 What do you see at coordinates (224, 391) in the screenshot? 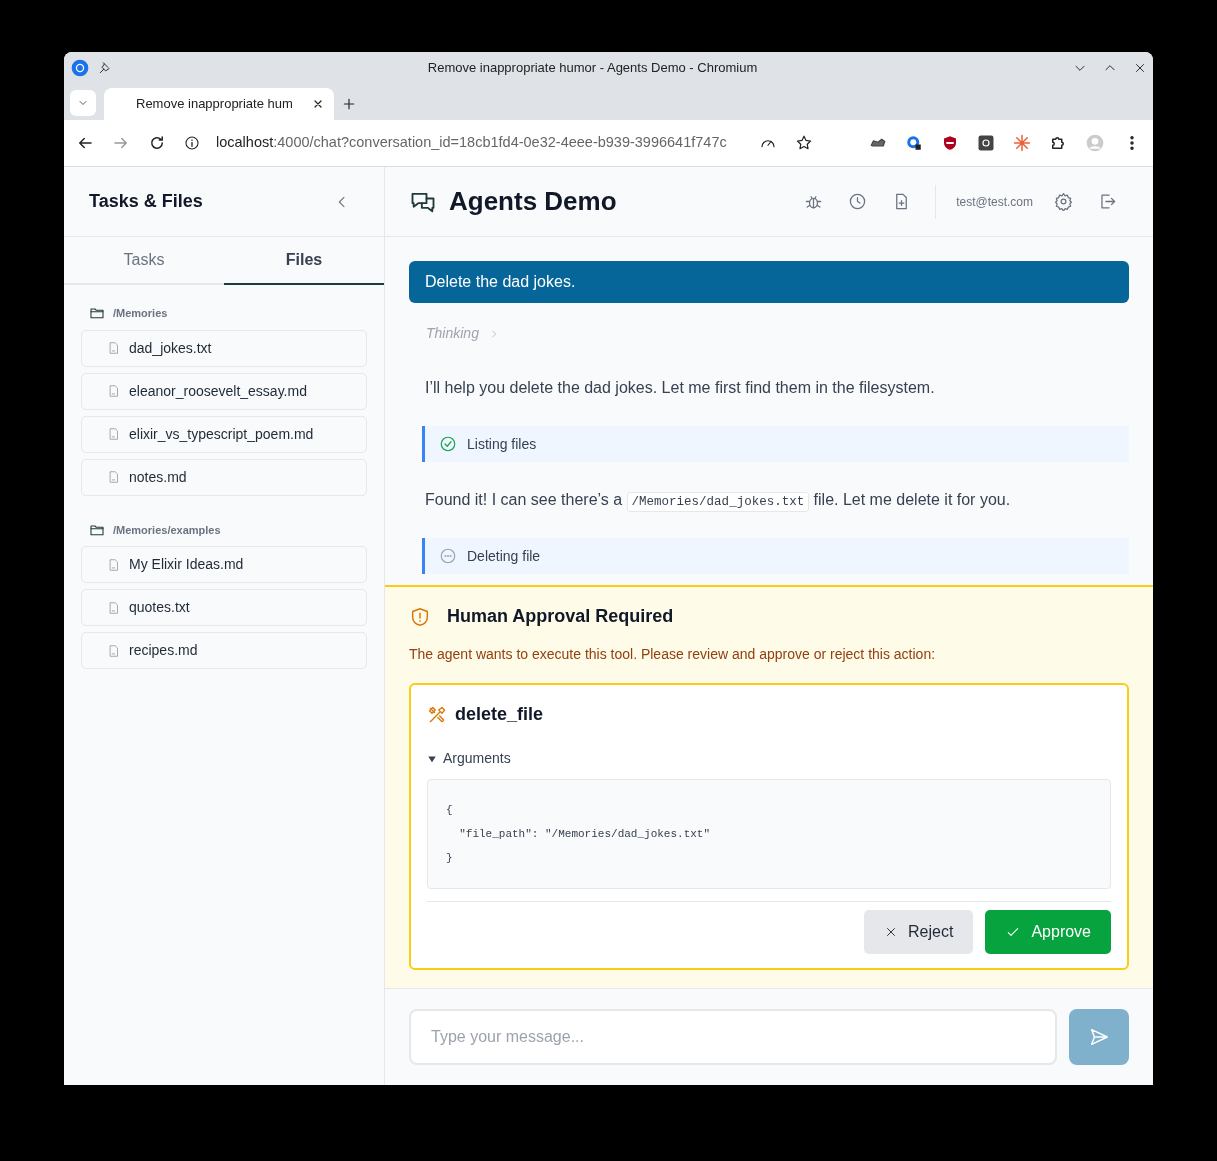
I see `file-item: eleanor_roosevelt_essay.md` at bounding box center [224, 391].